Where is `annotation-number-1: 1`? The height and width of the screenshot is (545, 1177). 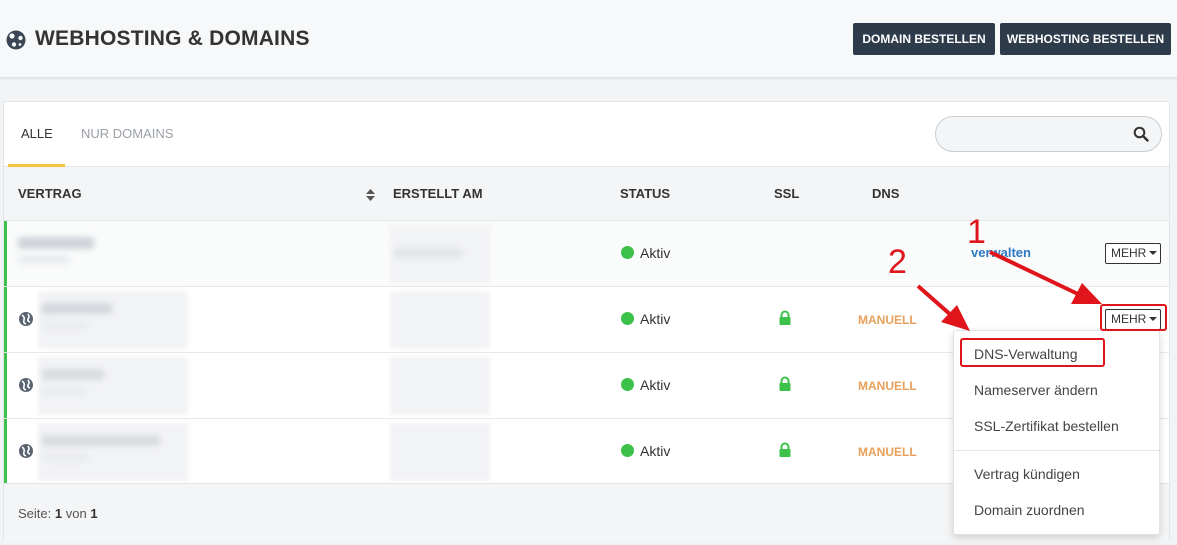
annotation-number-1: 1 is located at coordinates (976, 232).